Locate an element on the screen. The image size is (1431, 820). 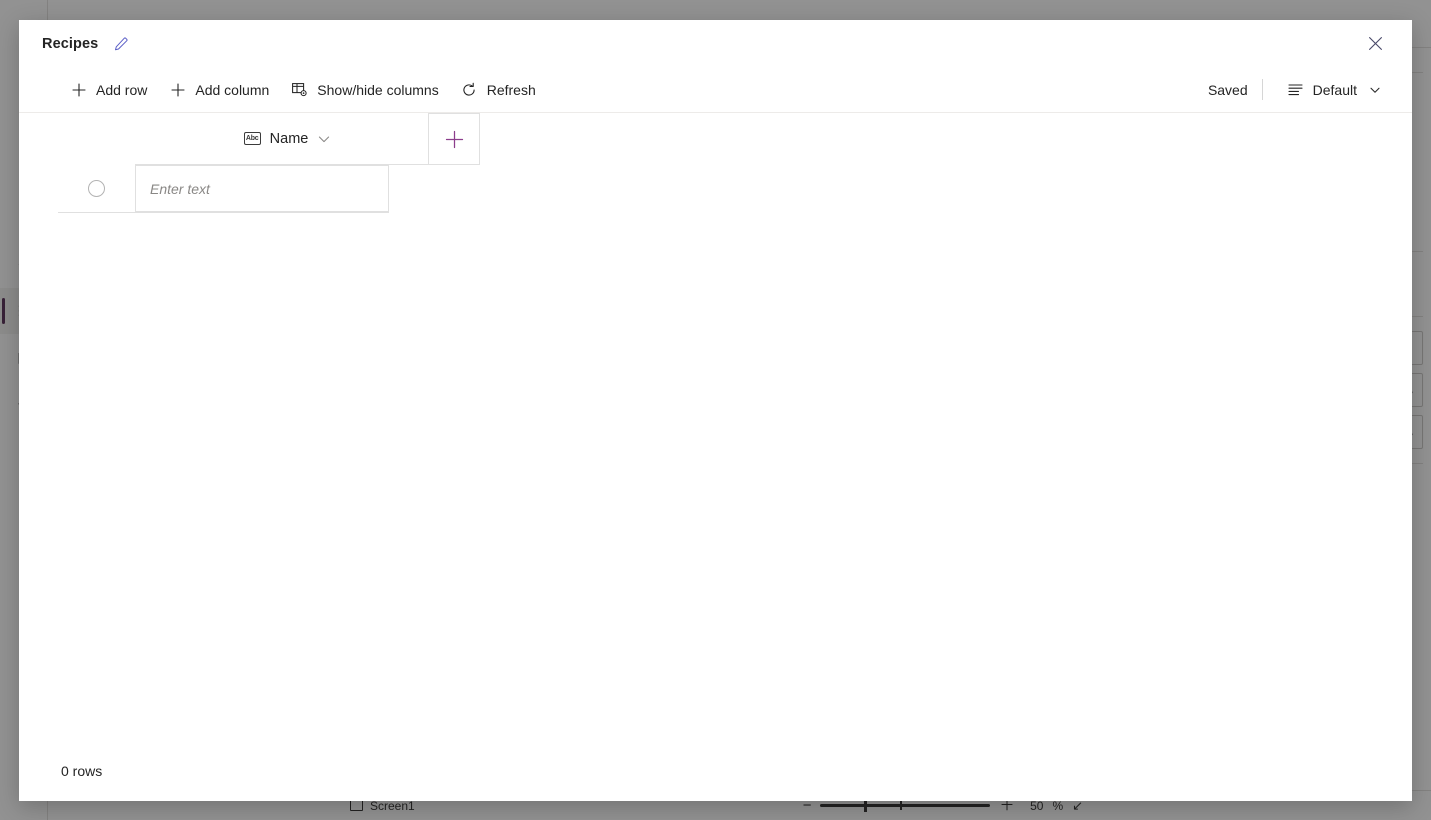
column-header-name: Abc Name is located at coordinates (287, 139).